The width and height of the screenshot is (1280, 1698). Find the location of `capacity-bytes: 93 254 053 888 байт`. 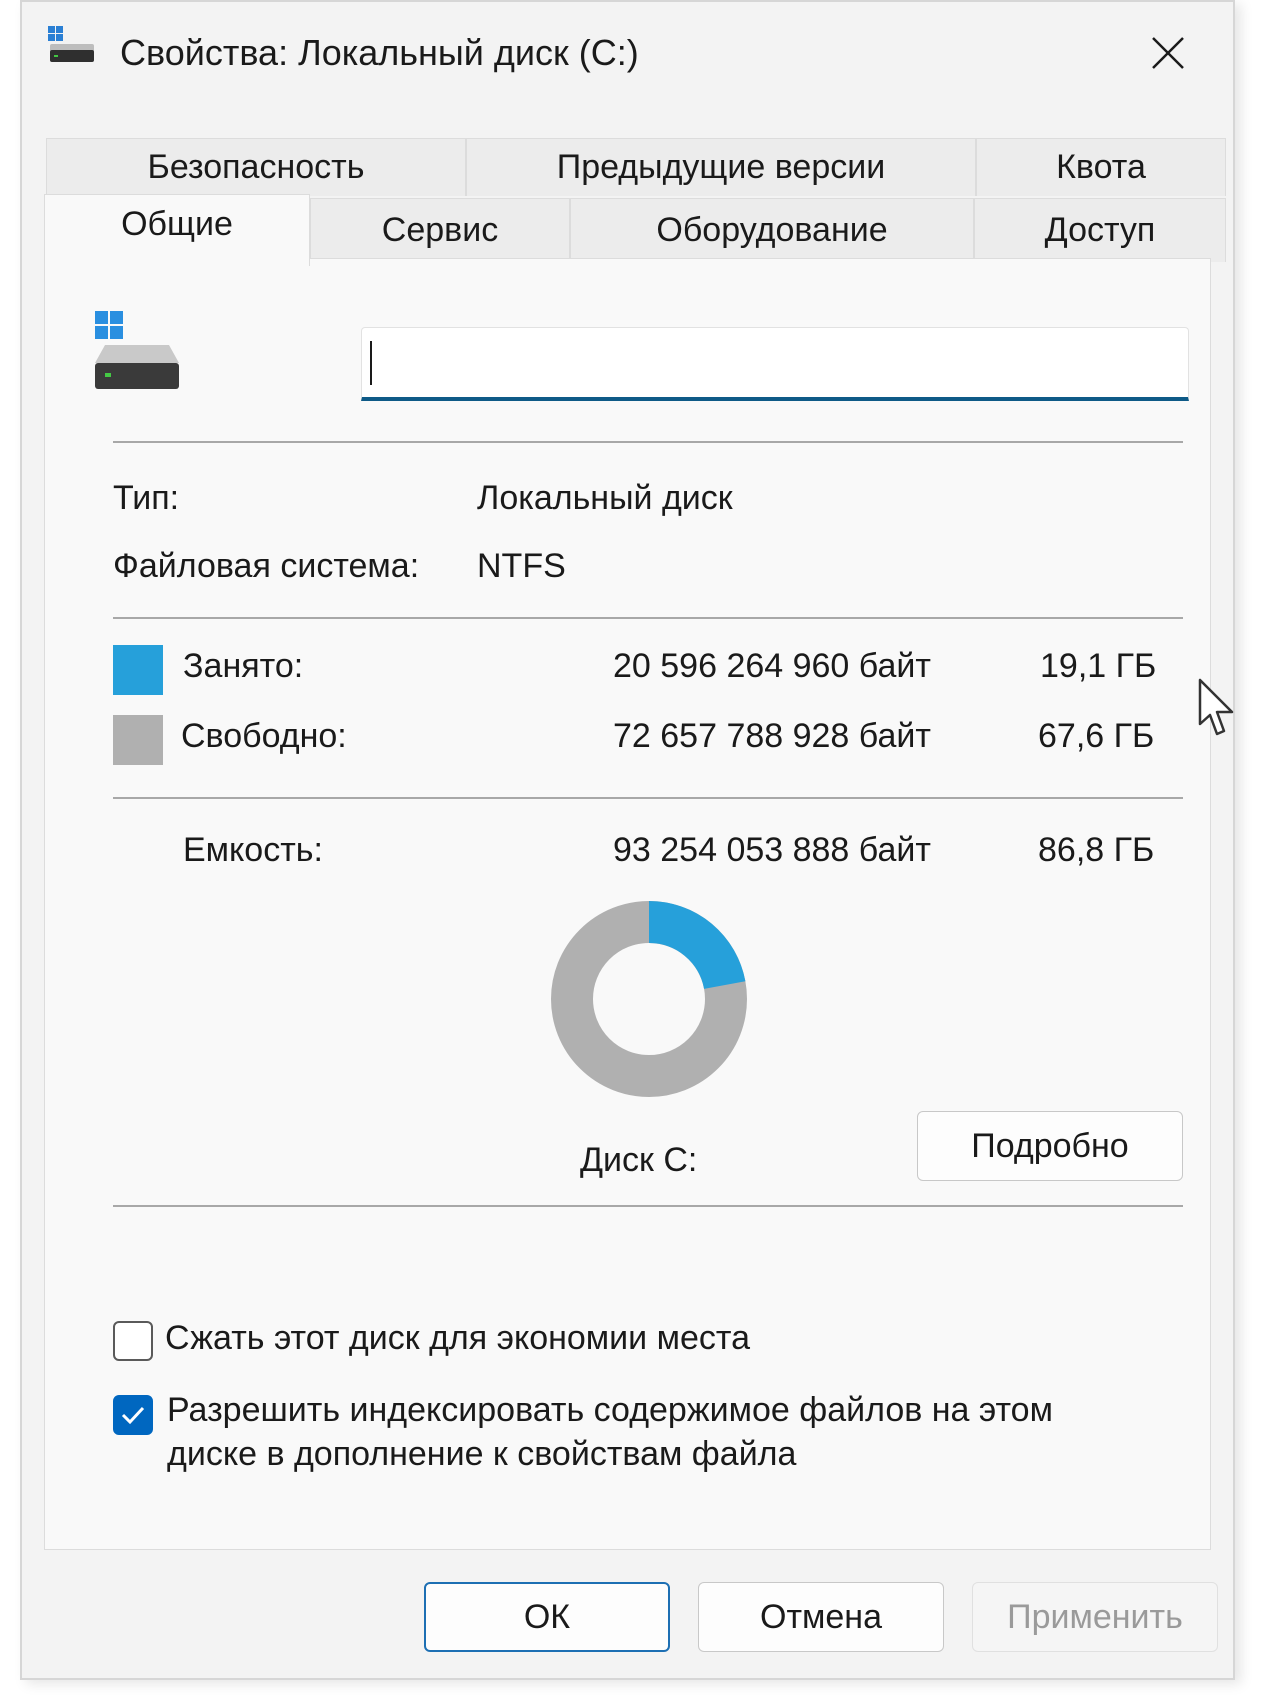

capacity-bytes: 93 254 053 888 байт is located at coordinates (772, 850).